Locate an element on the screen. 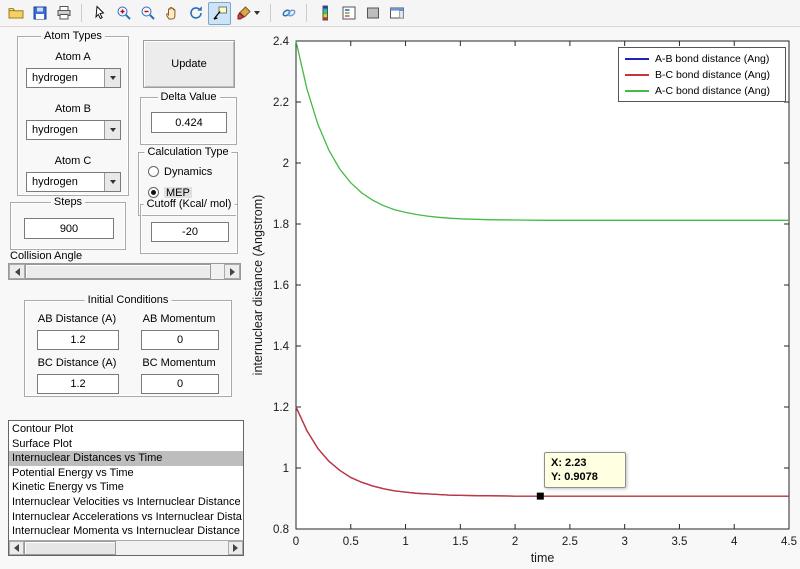 Image resolution: width=800 pixels, height=569 pixels. calculation-type-title: Calculation Type is located at coordinates (188, 152).